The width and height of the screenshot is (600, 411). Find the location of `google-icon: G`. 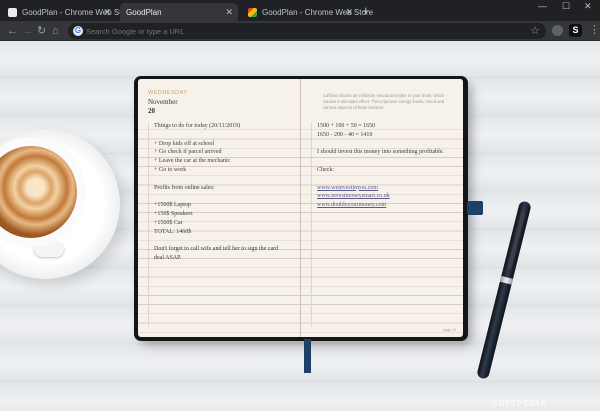

google-icon: G is located at coordinates (78, 31).